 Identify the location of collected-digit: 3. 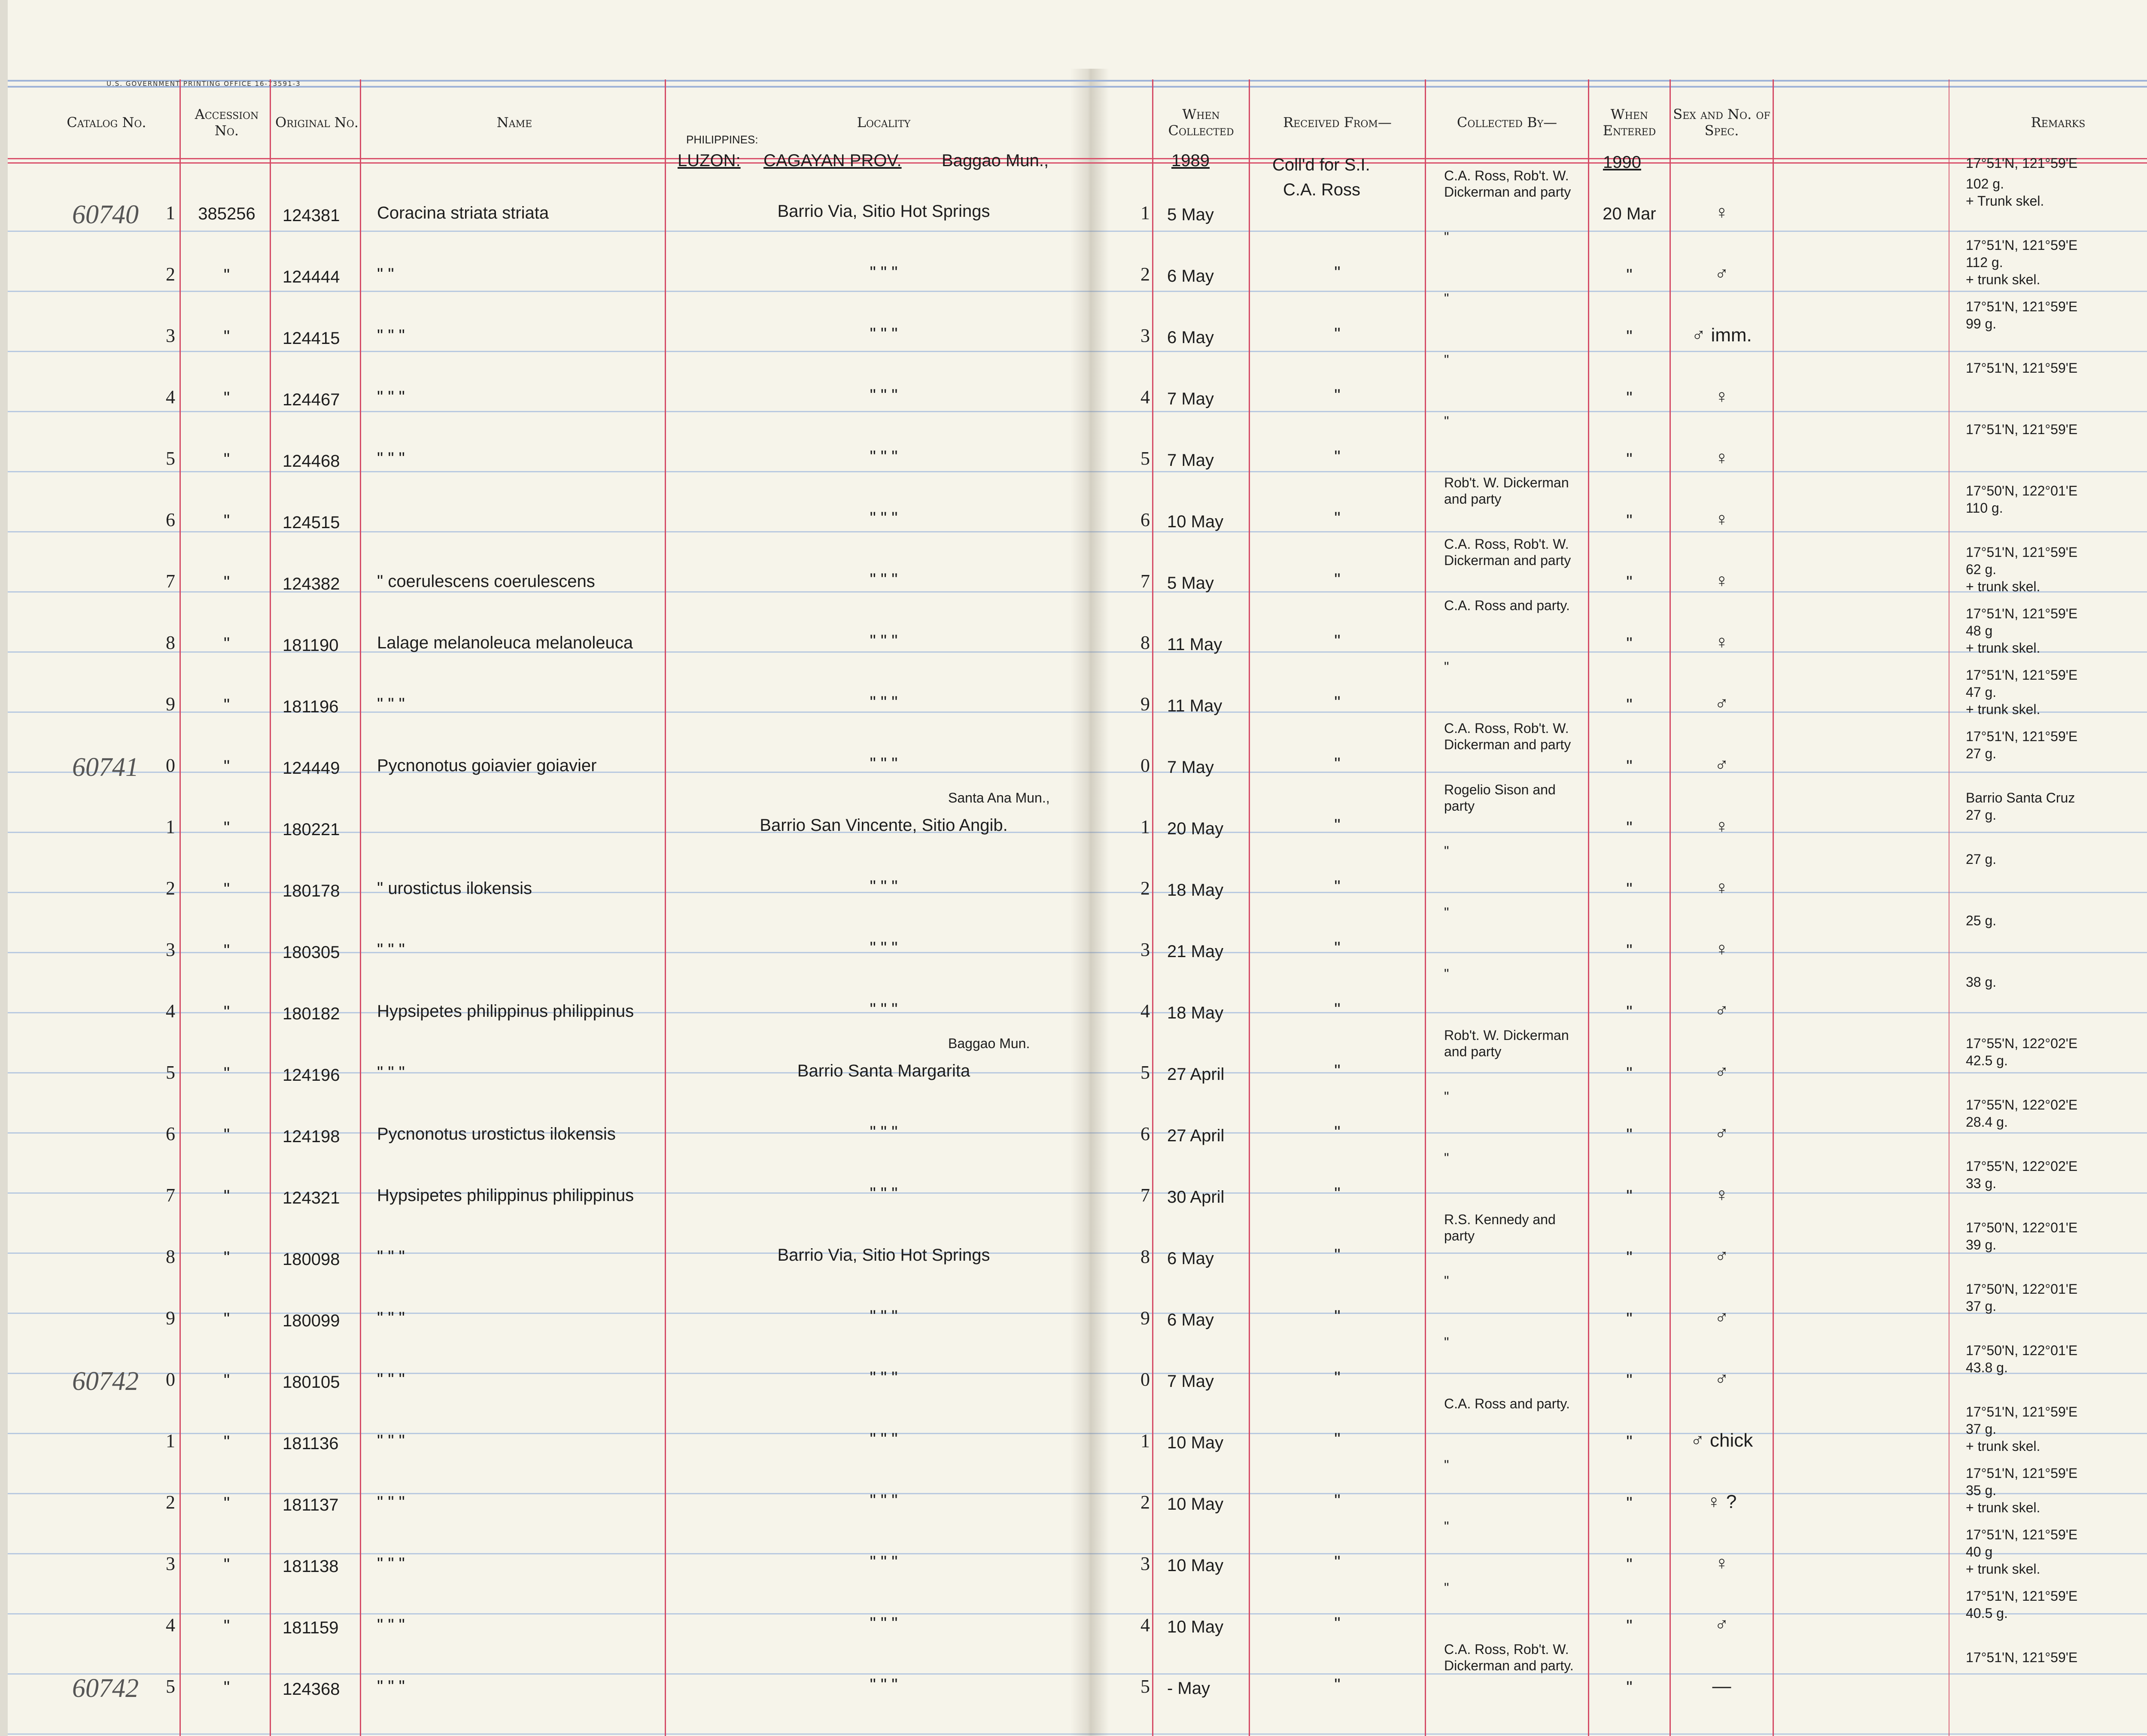
(1145, 1563).